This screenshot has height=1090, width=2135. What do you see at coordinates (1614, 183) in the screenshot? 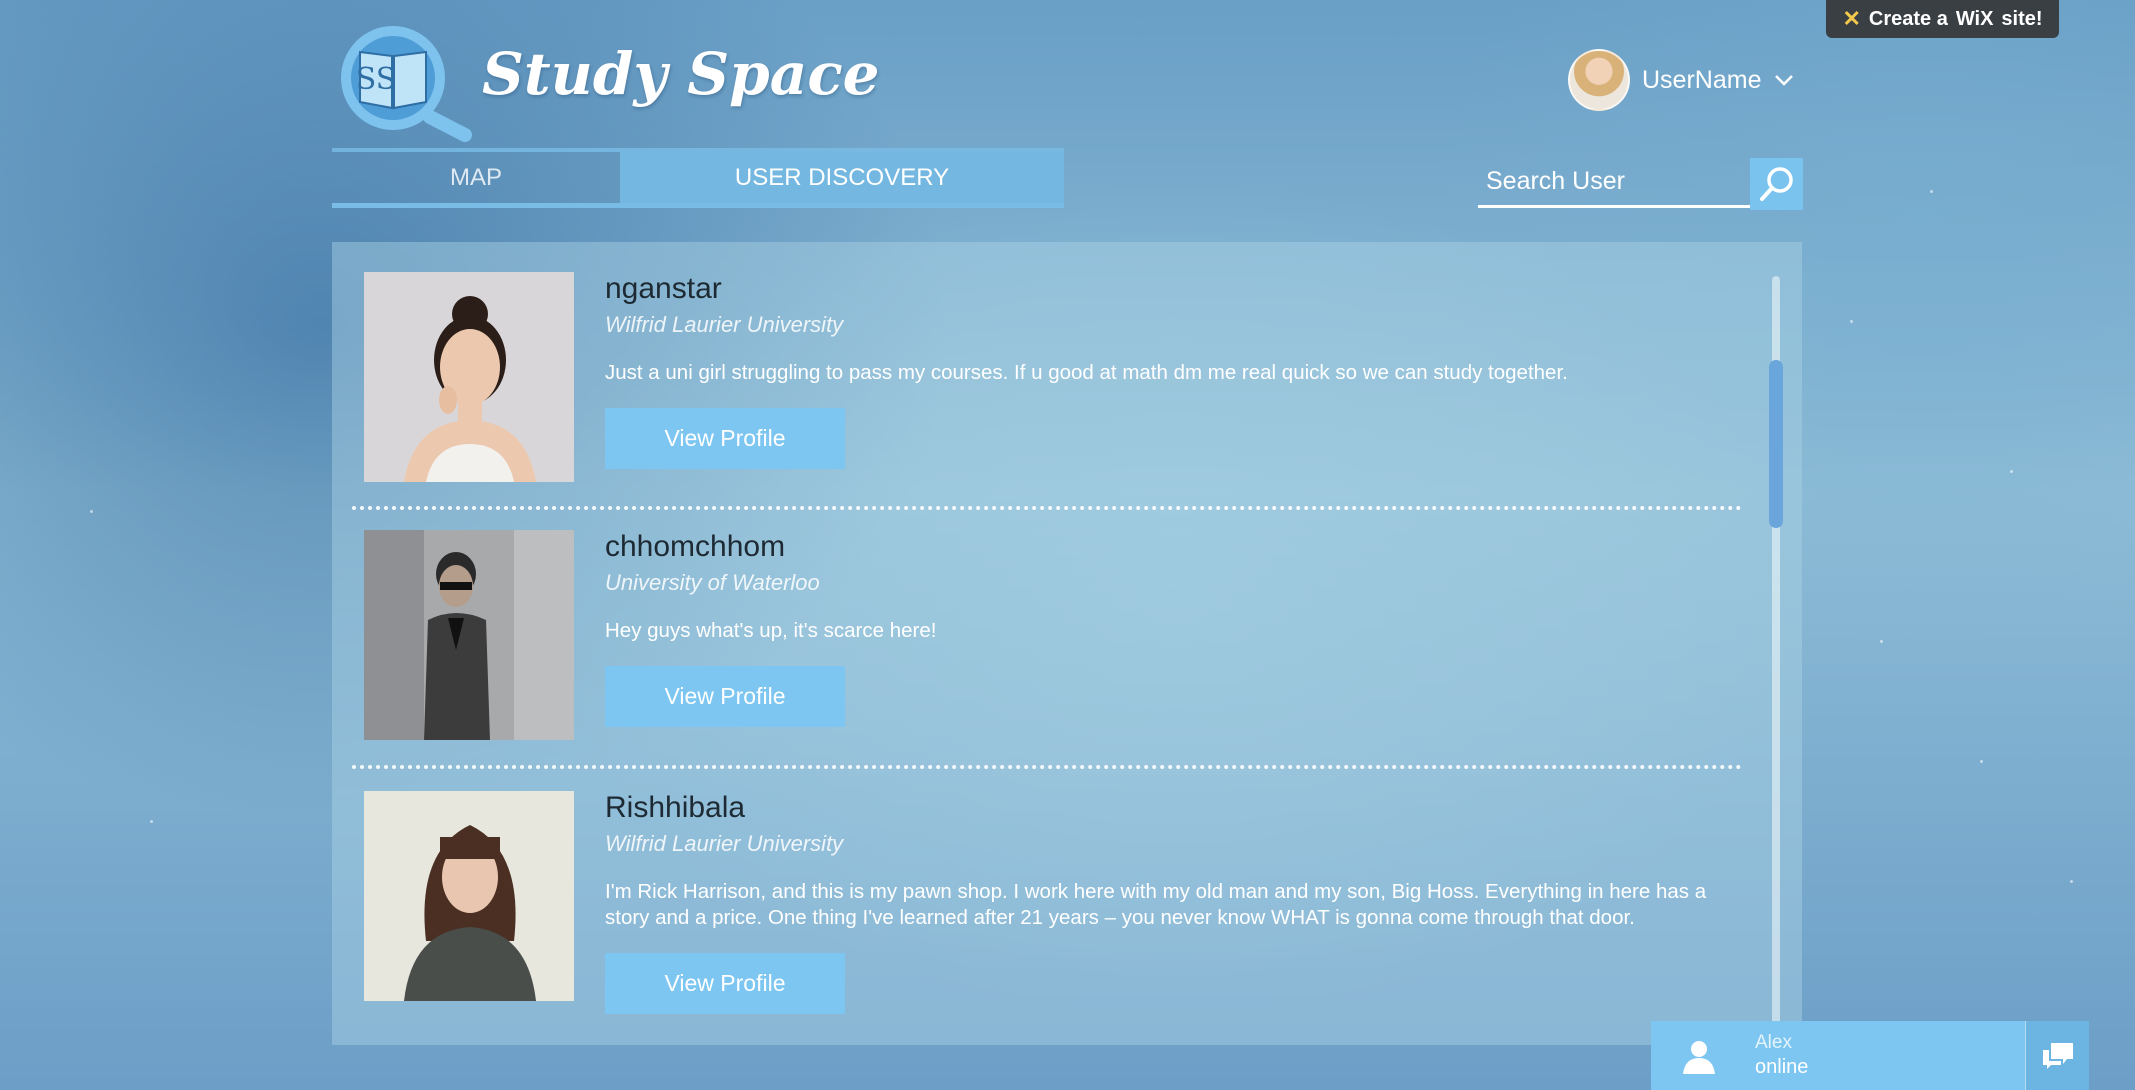
I see `search-input` at bounding box center [1614, 183].